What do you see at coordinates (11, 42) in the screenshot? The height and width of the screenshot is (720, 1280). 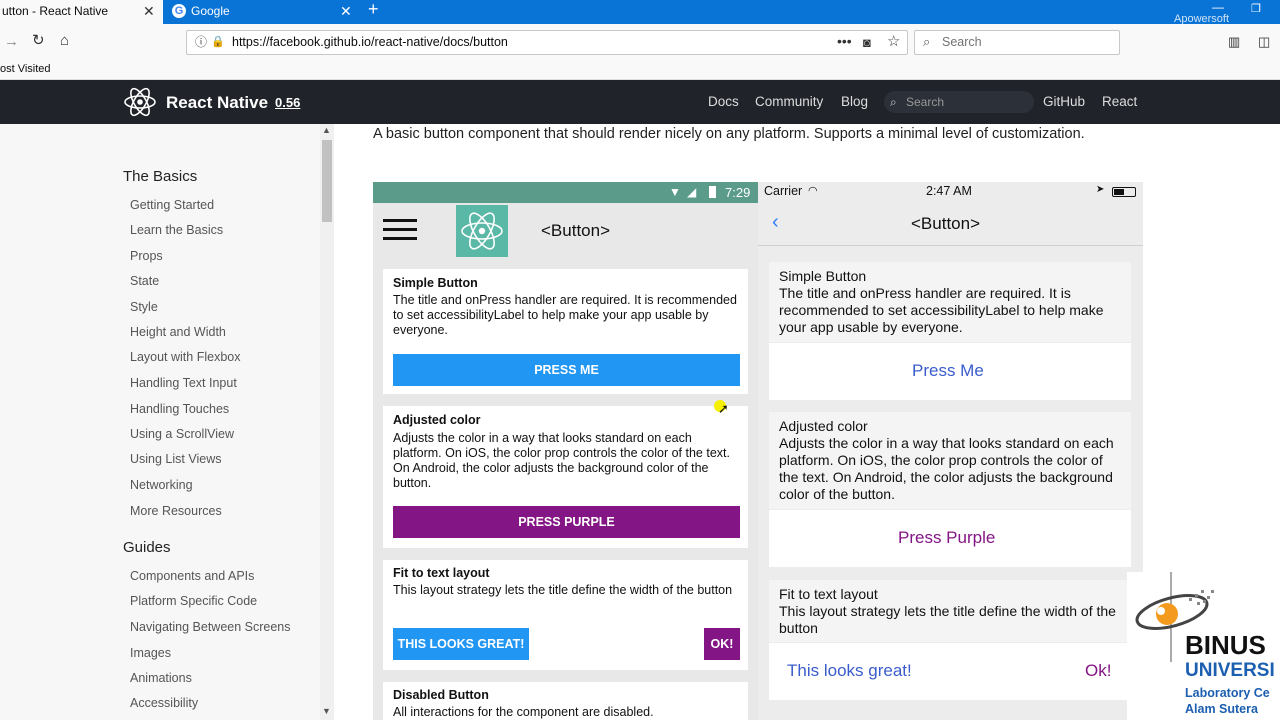 I see `forward-icon: →` at bounding box center [11, 42].